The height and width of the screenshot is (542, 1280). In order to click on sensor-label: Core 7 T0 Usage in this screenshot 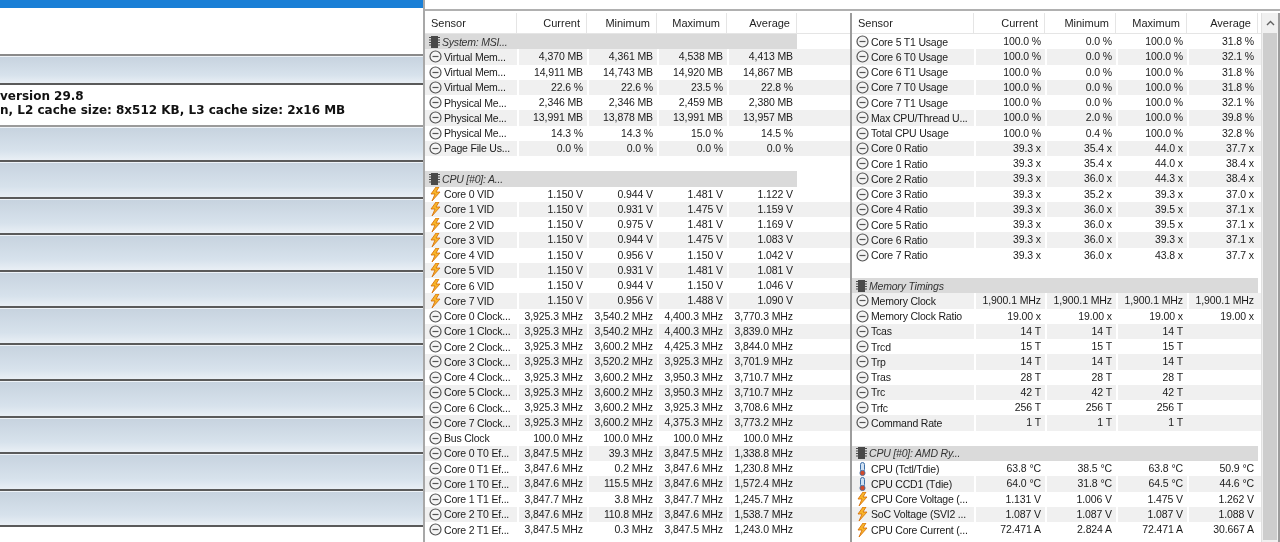, I will do `click(909, 87)`.